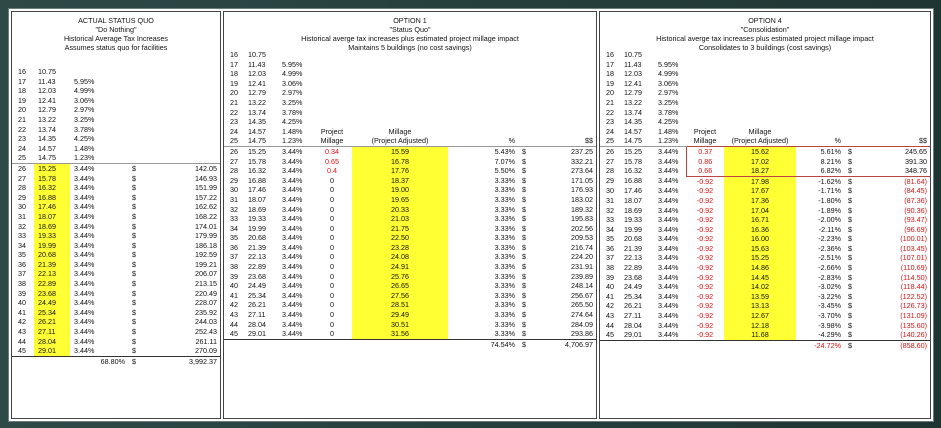  I want to click on projection-row: 44 28.04 3.44% $261.11, so click(116, 341).